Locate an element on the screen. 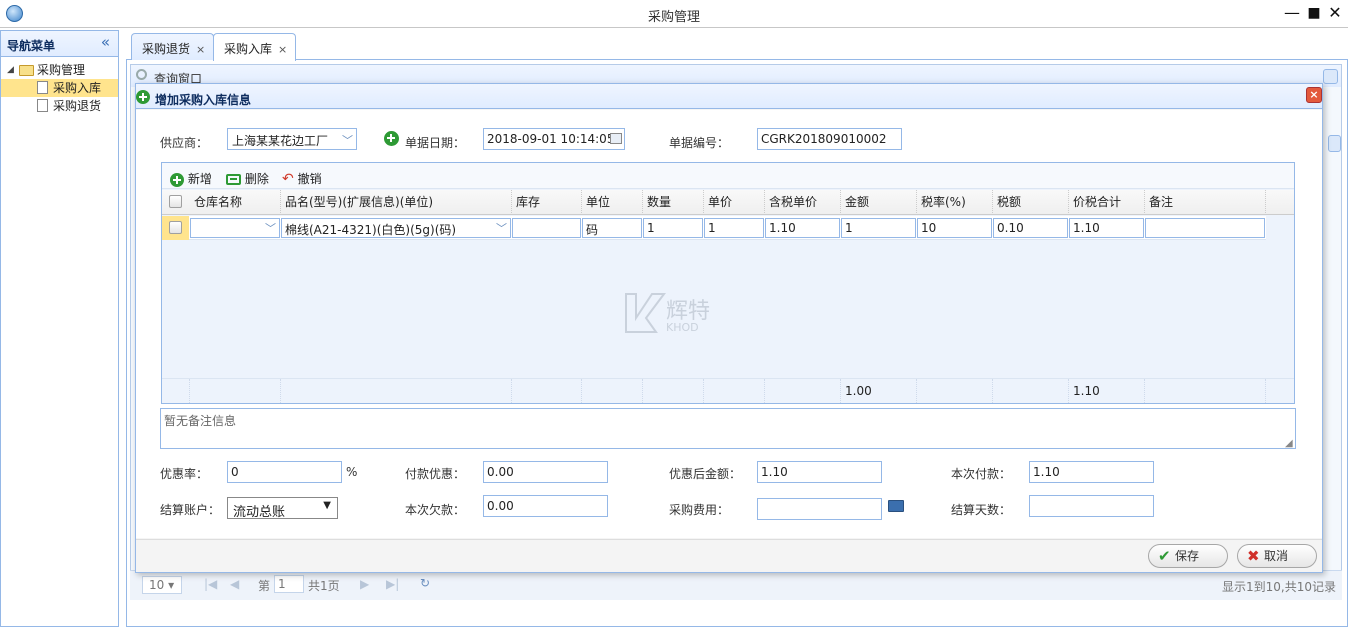 Image resolution: width=1348 pixels, height=627 pixels. select-all-checkbox is located at coordinates (175, 201).